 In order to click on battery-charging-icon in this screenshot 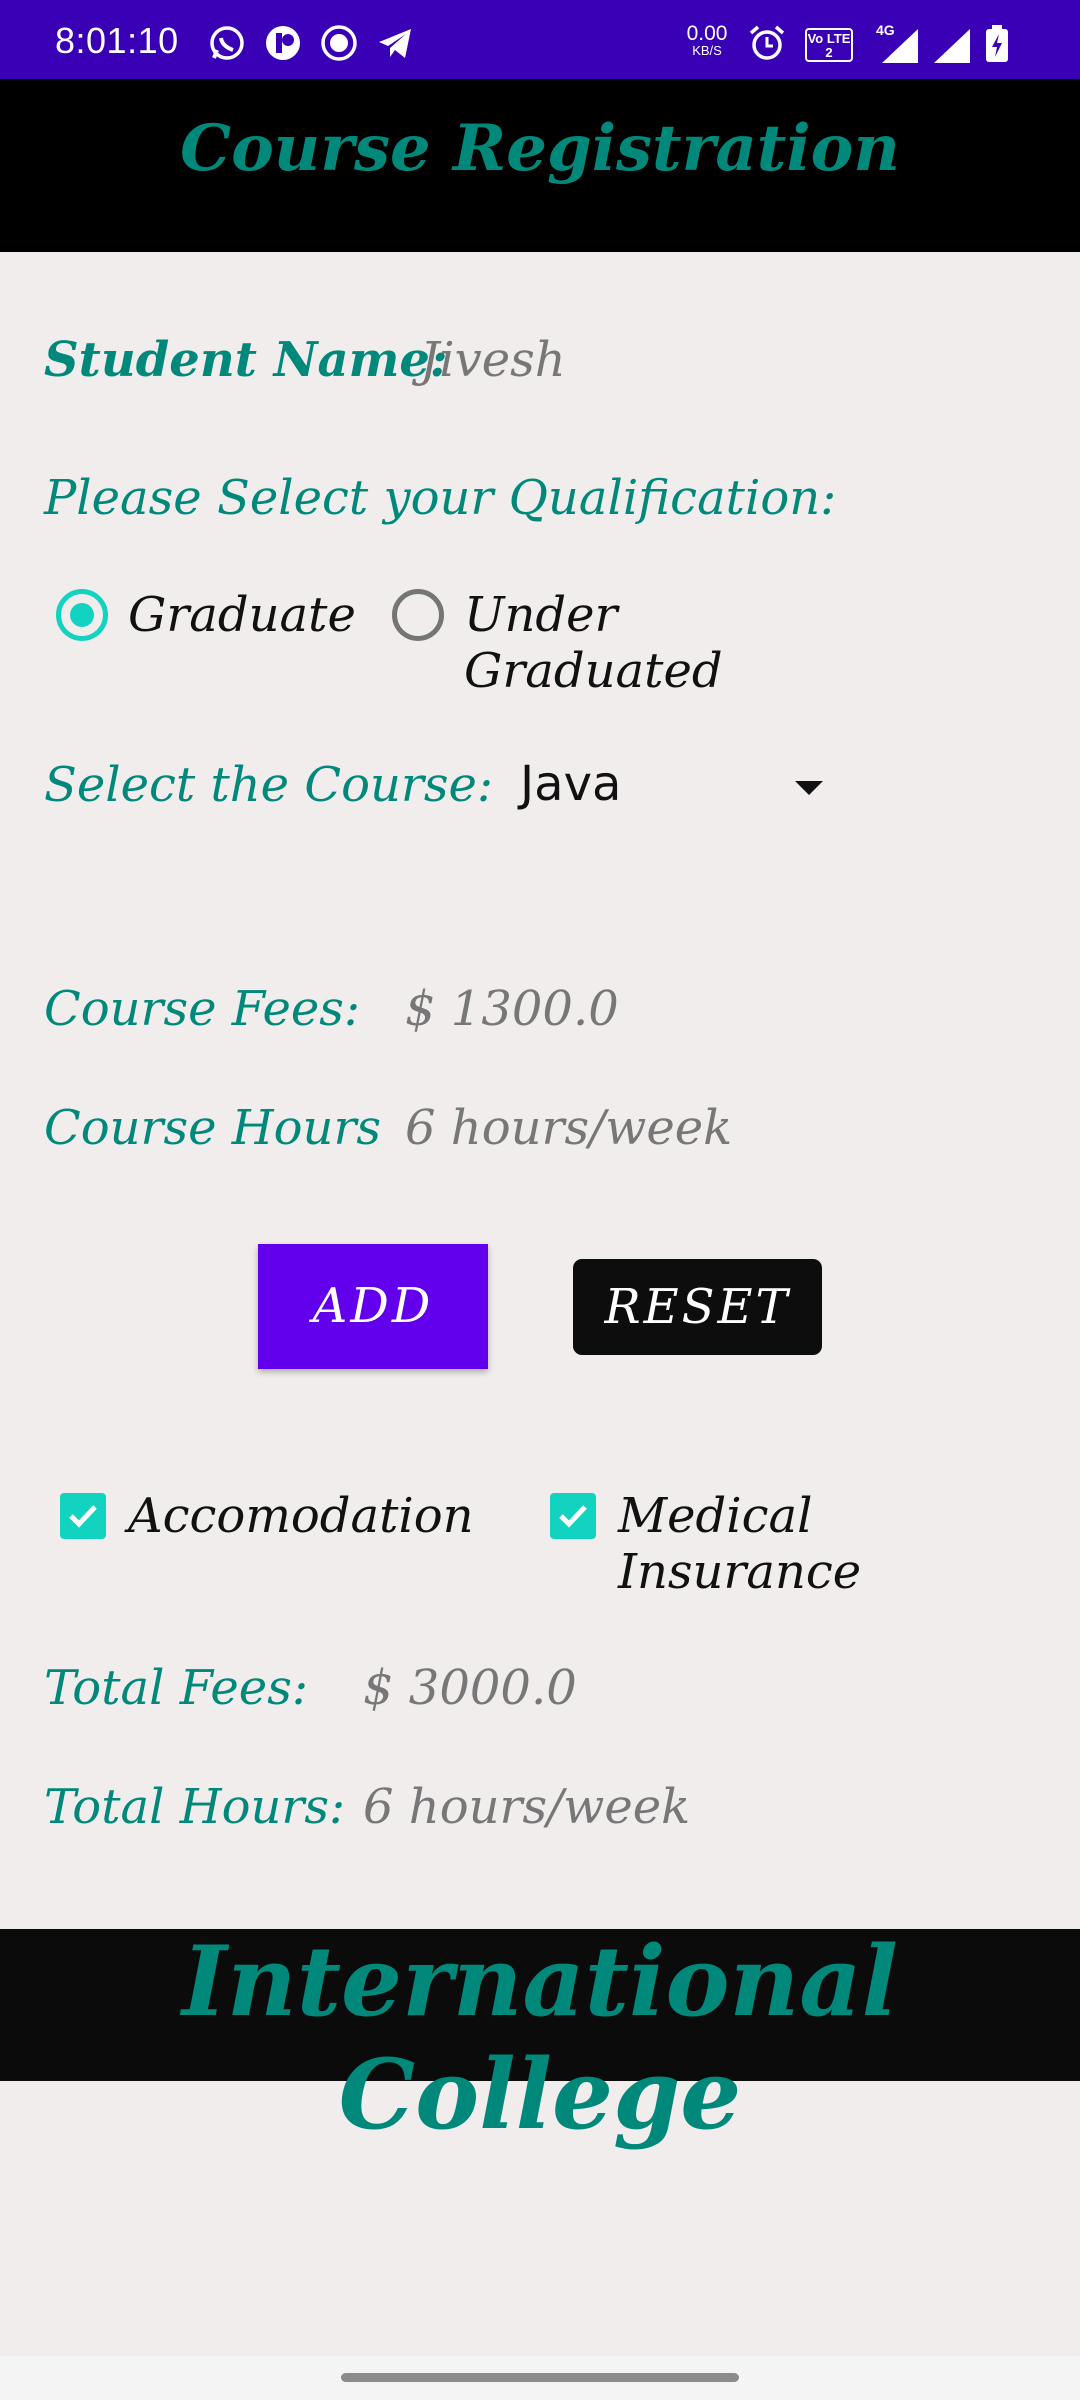, I will do `click(1003, 43)`.